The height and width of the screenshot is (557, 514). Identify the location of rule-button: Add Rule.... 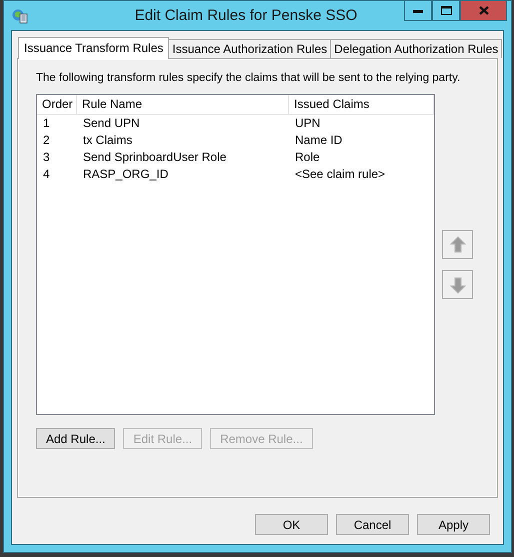
(76, 438).